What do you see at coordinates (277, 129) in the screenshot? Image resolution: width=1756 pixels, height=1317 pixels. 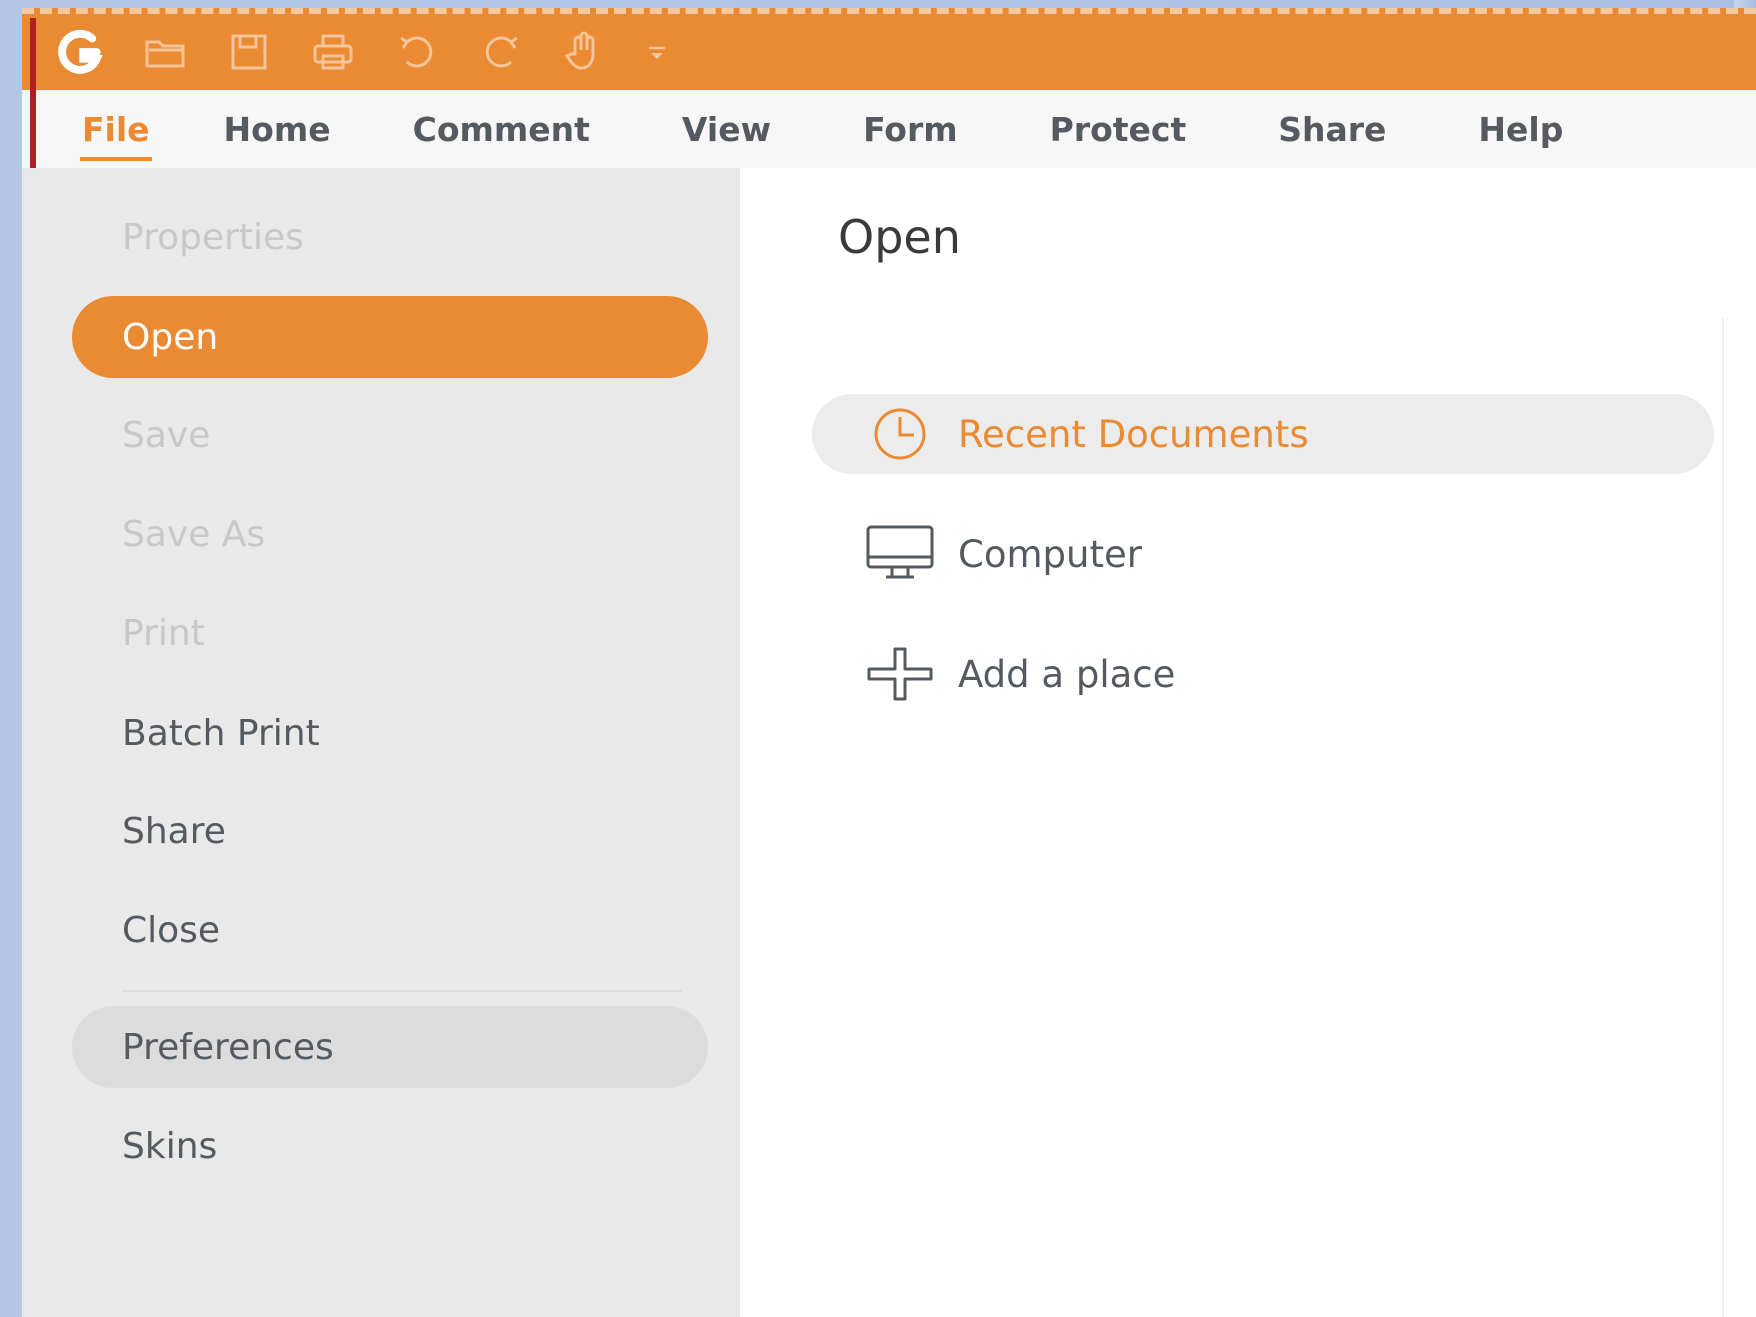 I see `tab-home: Home` at bounding box center [277, 129].